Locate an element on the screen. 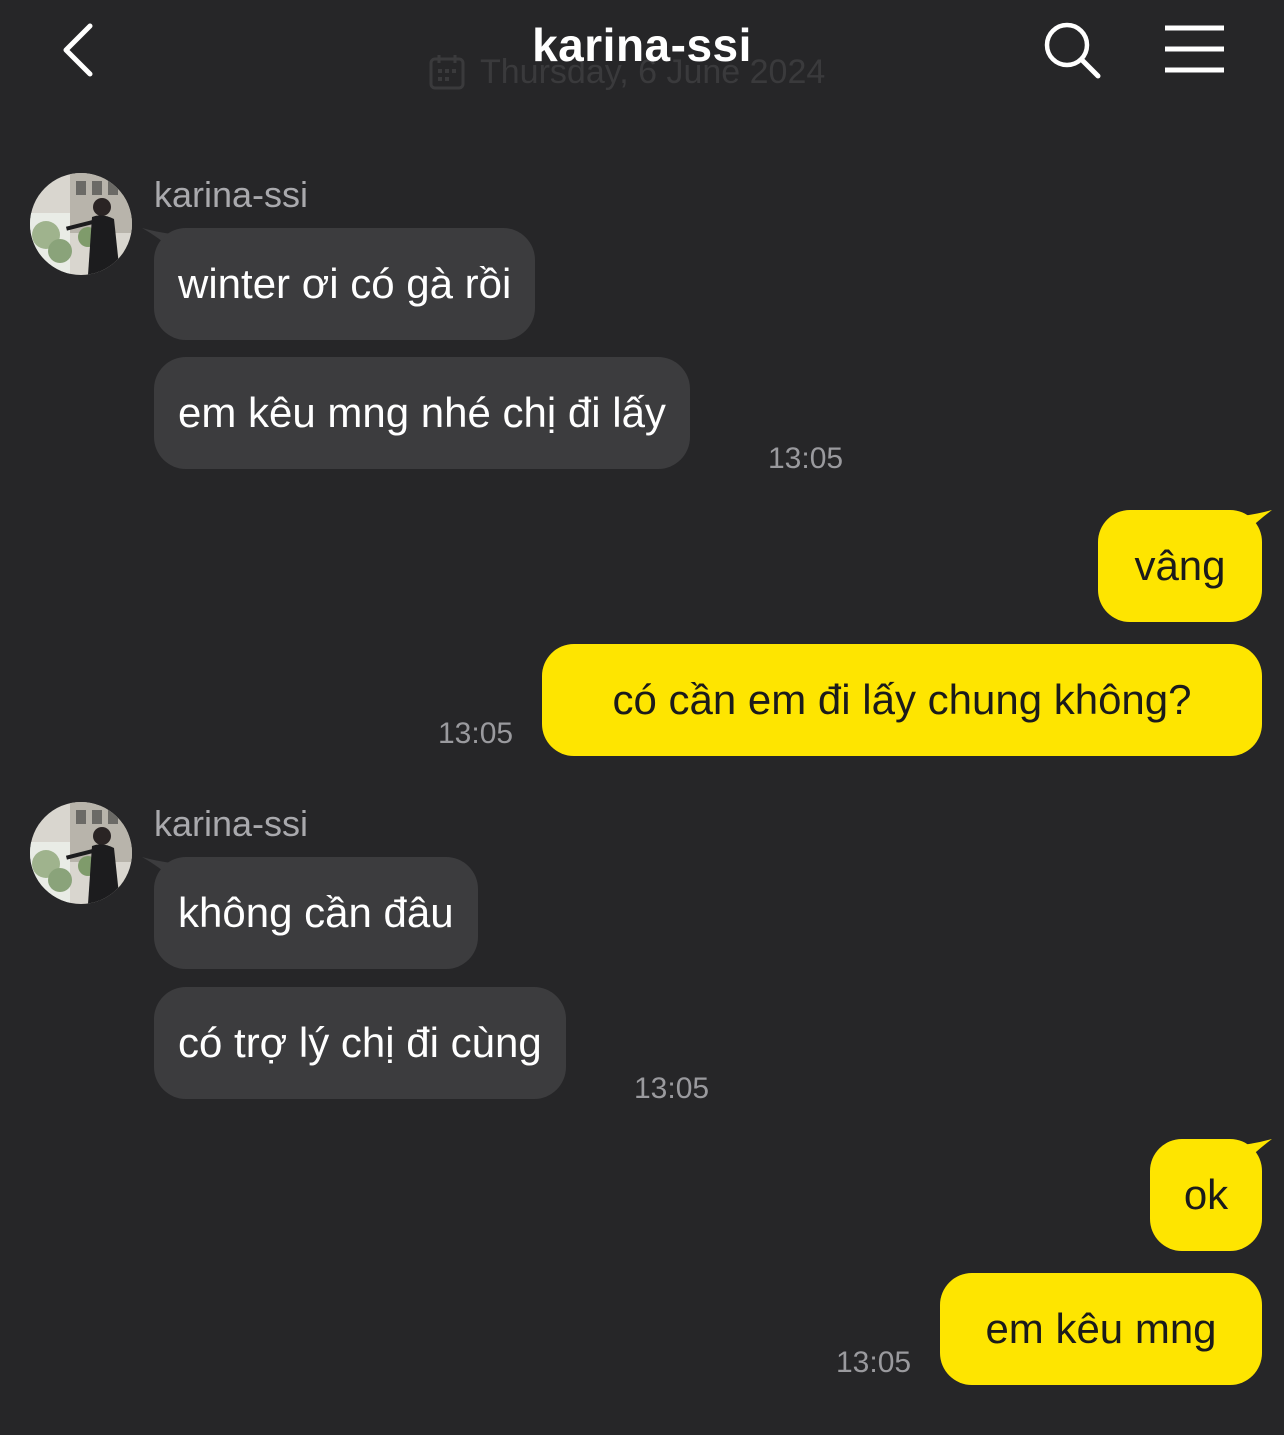  message-bubble-outgoing: vâng is located at coordinates (1180, 566).